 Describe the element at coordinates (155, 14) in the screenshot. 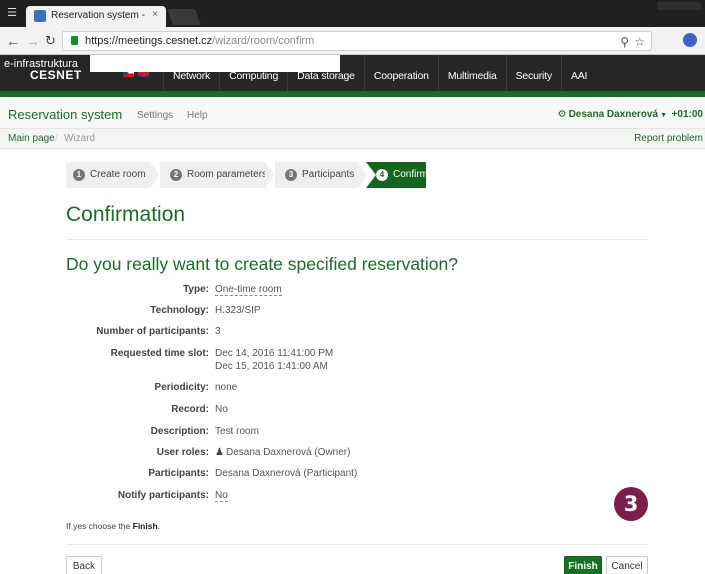

I see `tab-close-icon: ×` at that location.